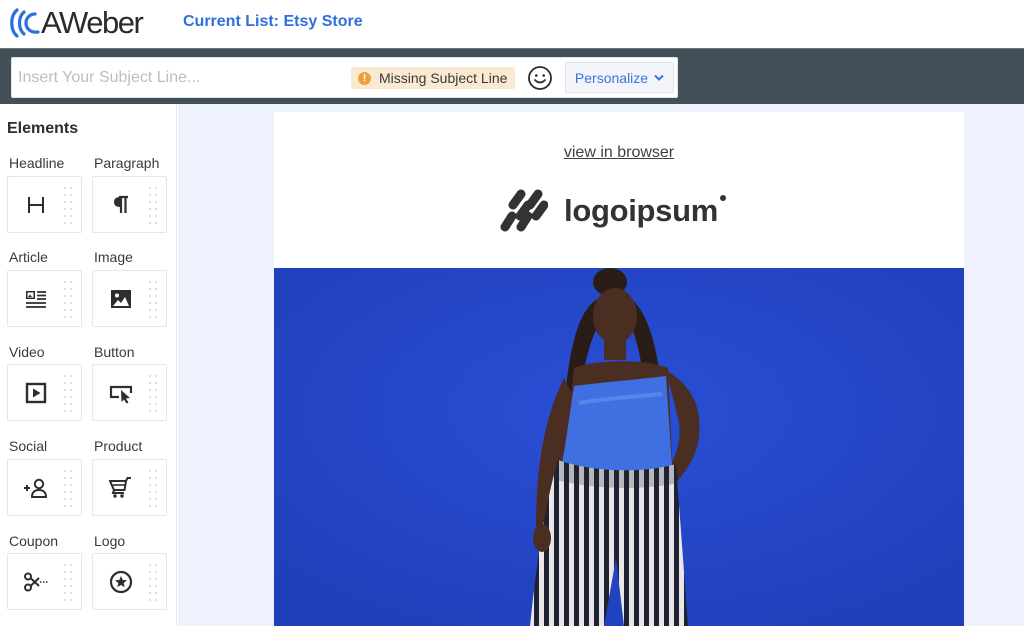 The width and height of the screenshot is (1024, 626). I want to click on element-label-image: Image, so click(113, 257).